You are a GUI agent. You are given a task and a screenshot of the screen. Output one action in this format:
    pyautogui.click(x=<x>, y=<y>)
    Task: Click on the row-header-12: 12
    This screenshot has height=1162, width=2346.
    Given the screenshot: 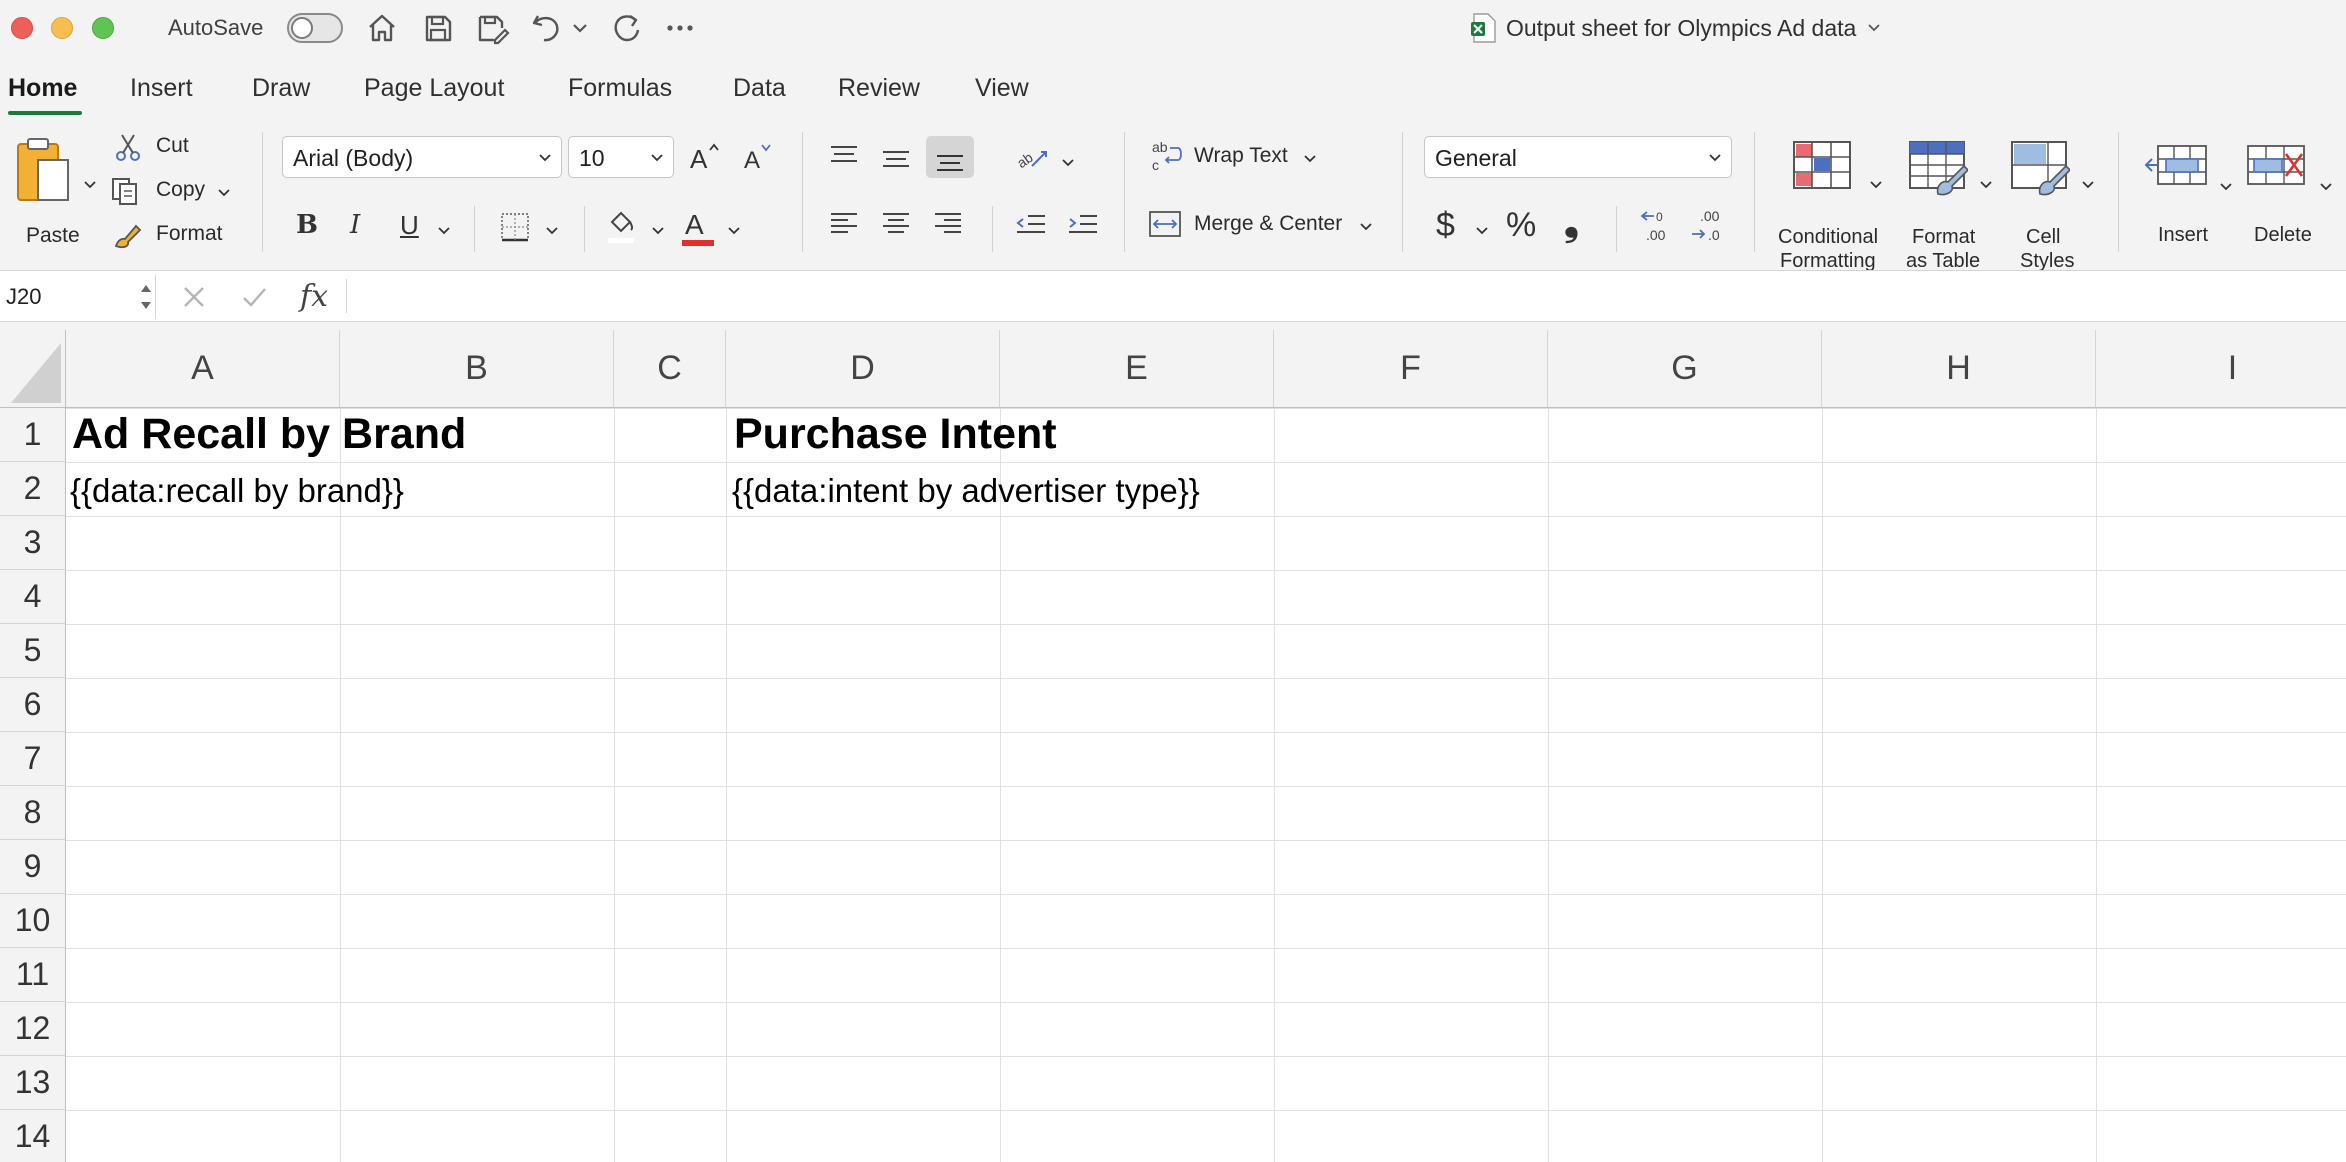 What is the action you would take?
    pyautogui.click(x=33, y=1029)
    